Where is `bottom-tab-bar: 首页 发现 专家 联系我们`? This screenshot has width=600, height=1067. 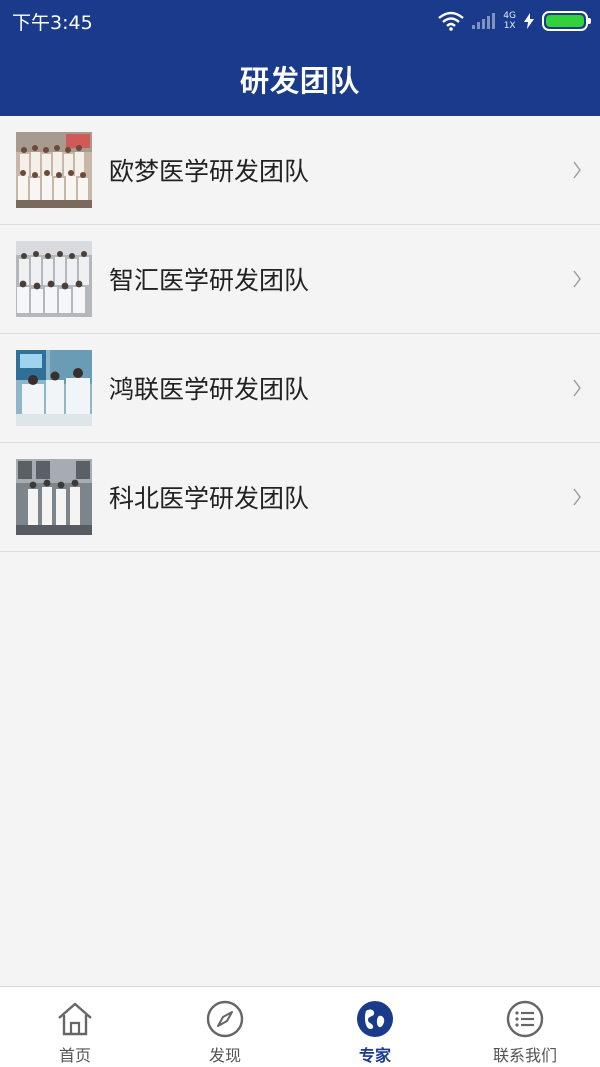
bottom-tab-bar: 首页 发现 专家 联系我们 is located at coordinates (300, 1026).